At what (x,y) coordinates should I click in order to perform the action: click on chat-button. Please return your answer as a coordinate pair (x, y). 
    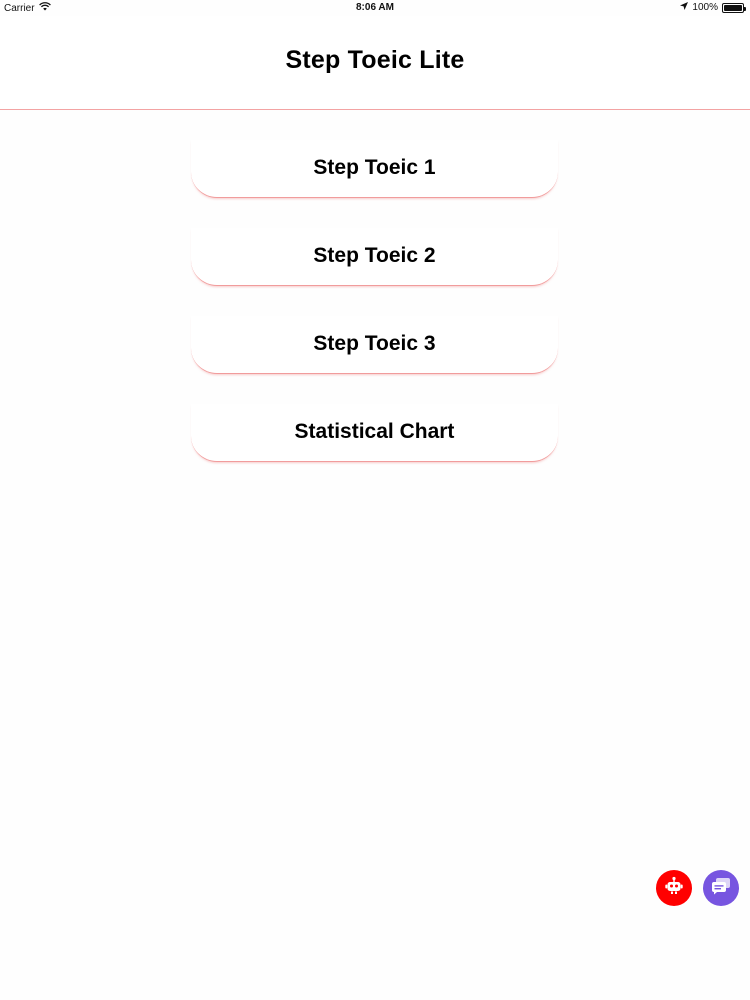
    Looking at the image, I should click on (721, 888).